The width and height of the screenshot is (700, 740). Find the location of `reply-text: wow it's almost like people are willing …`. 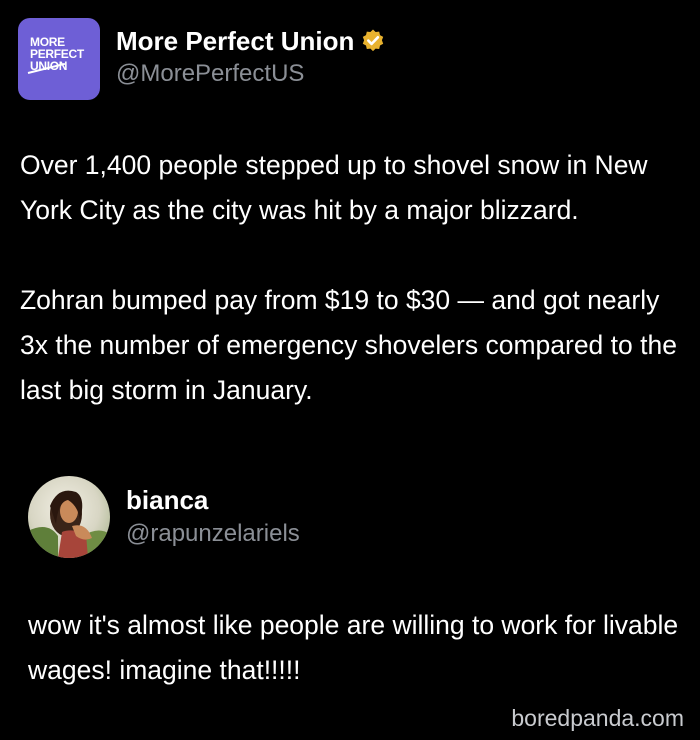

reply-text: wow it's almost like people are willing … is located at coordinates (353, 647).